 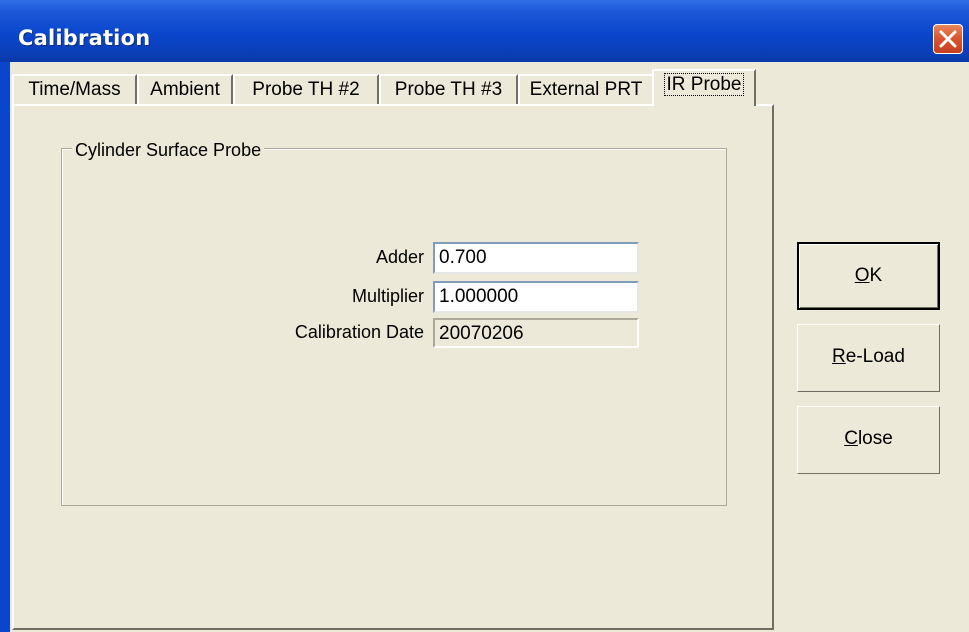 I want to click on calibration-date-label: Calibration Date, so click(x=359, y=332).